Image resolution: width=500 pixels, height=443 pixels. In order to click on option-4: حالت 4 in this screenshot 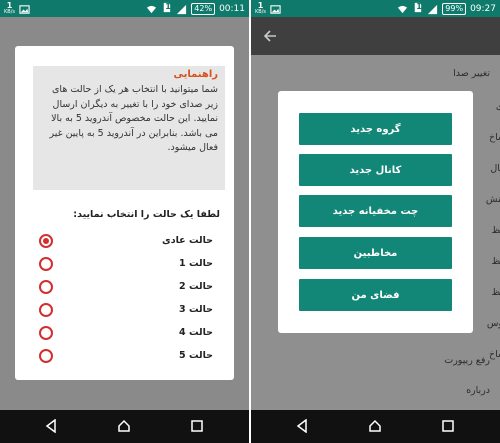, I will do `click(126, 334)`.